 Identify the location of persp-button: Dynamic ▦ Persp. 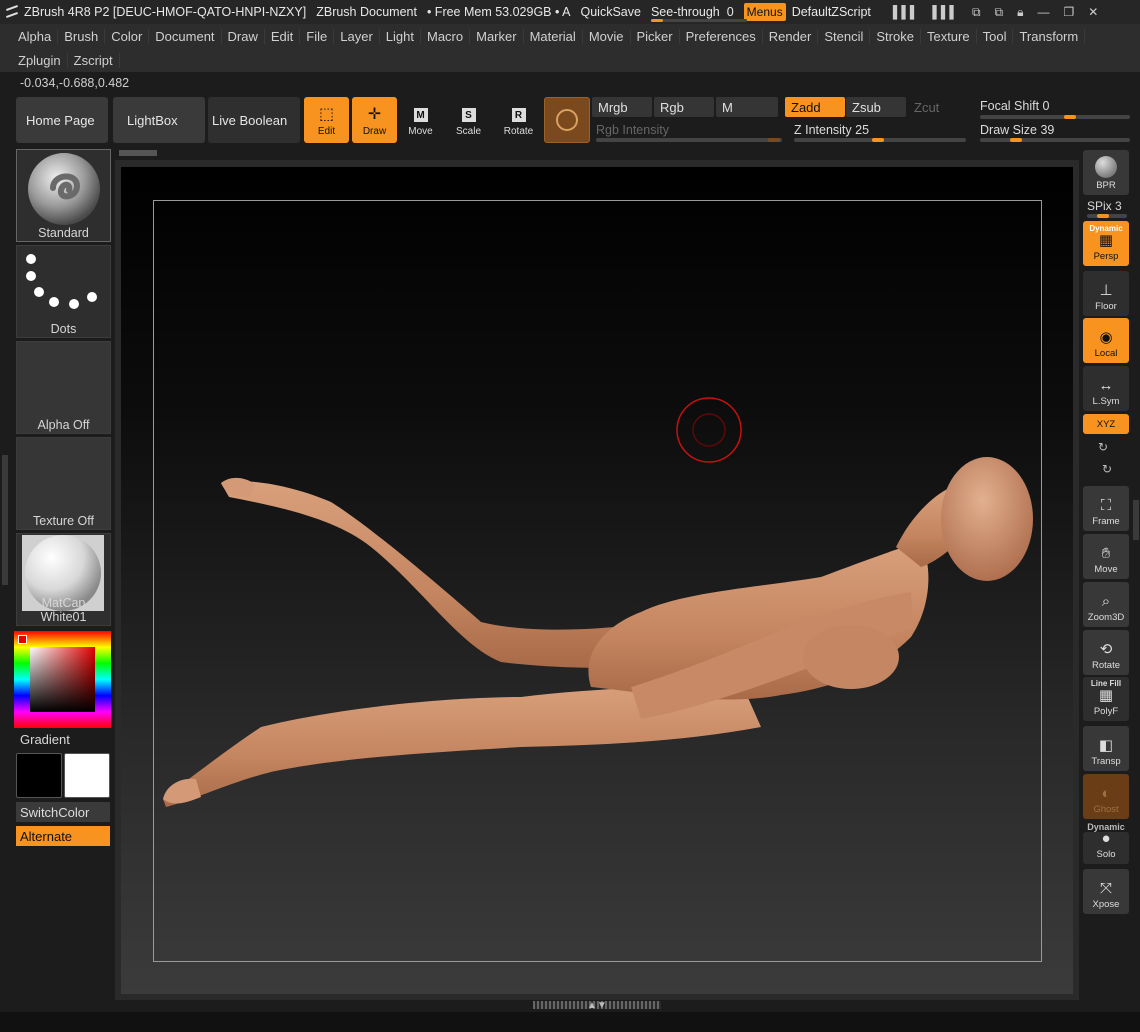
(1106, 243).